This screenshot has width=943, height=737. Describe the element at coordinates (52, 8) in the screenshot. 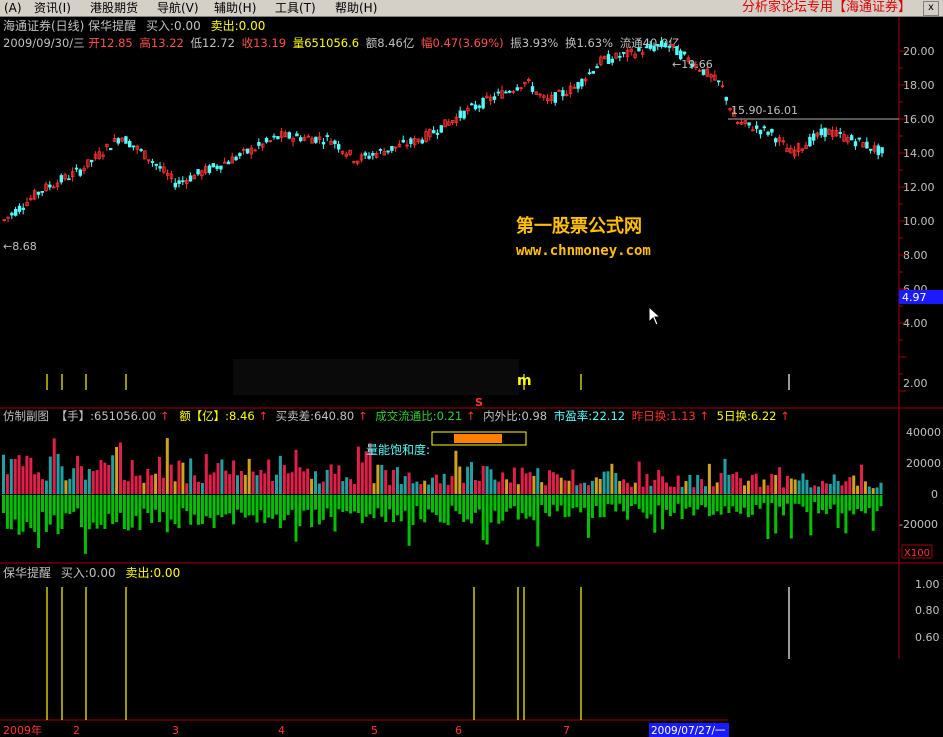

I see `menu-info: 资讯(I)` at that location.